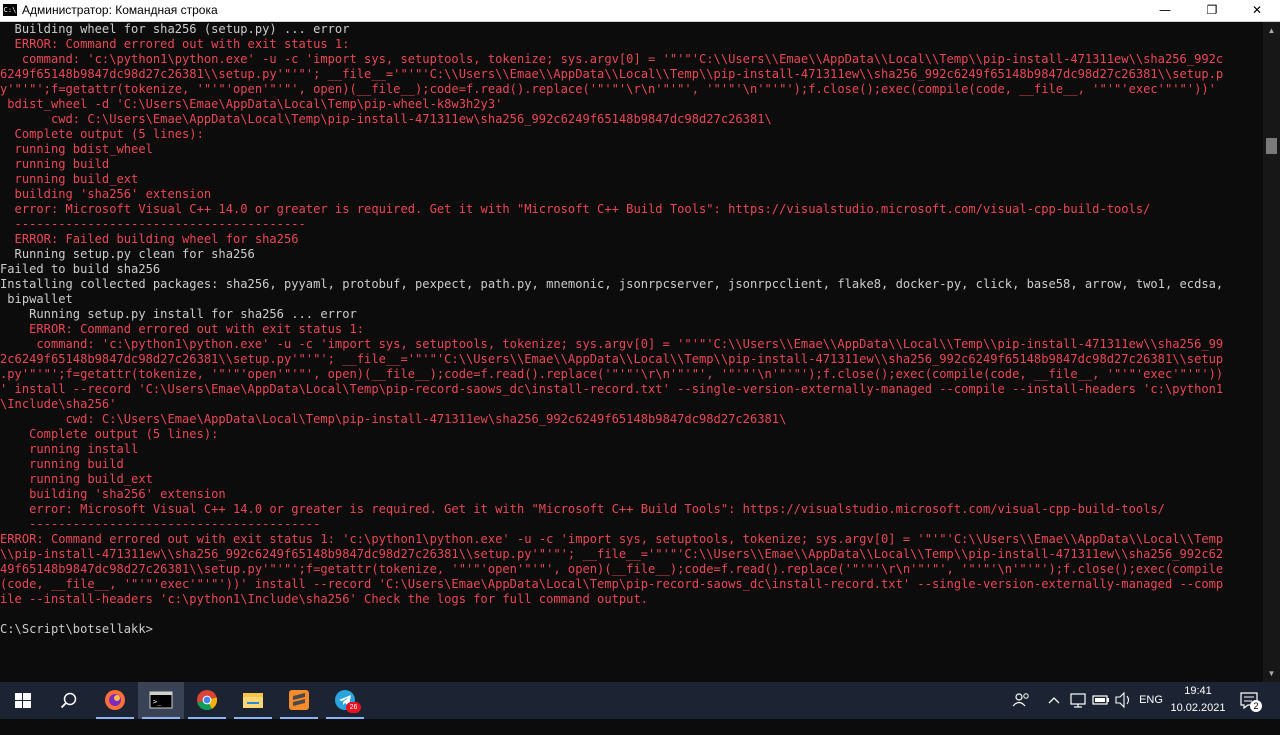 Image resolution: width=1280 pixels, height=735 pixels. I want to click on search-button, so click(69, 700).